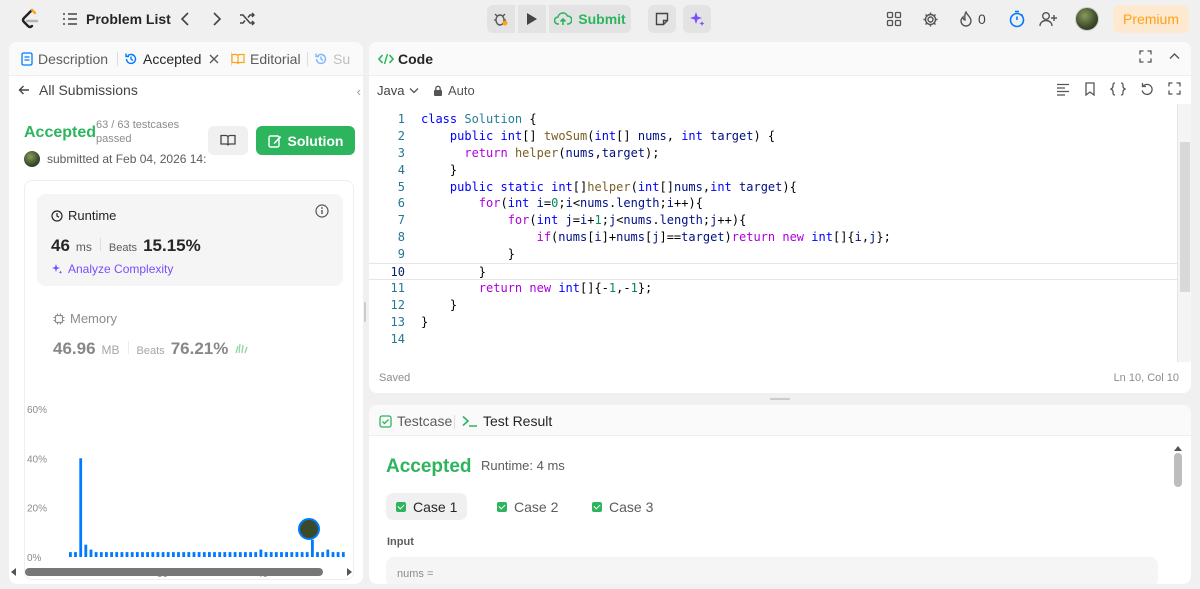  What do you see at coordinates (1087, 19) in the screenshot?
I see `user-avatar` at bounding box center [1087, 19].